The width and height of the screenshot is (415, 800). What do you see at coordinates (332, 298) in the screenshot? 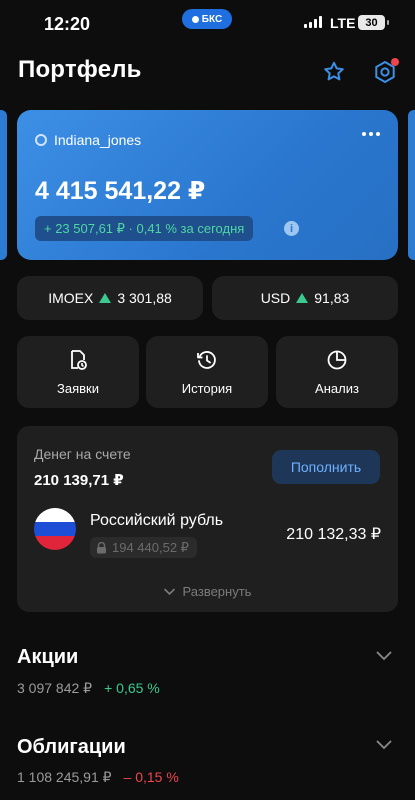
I see `ticker-value: 91,83` at bounding box center [332, 298].